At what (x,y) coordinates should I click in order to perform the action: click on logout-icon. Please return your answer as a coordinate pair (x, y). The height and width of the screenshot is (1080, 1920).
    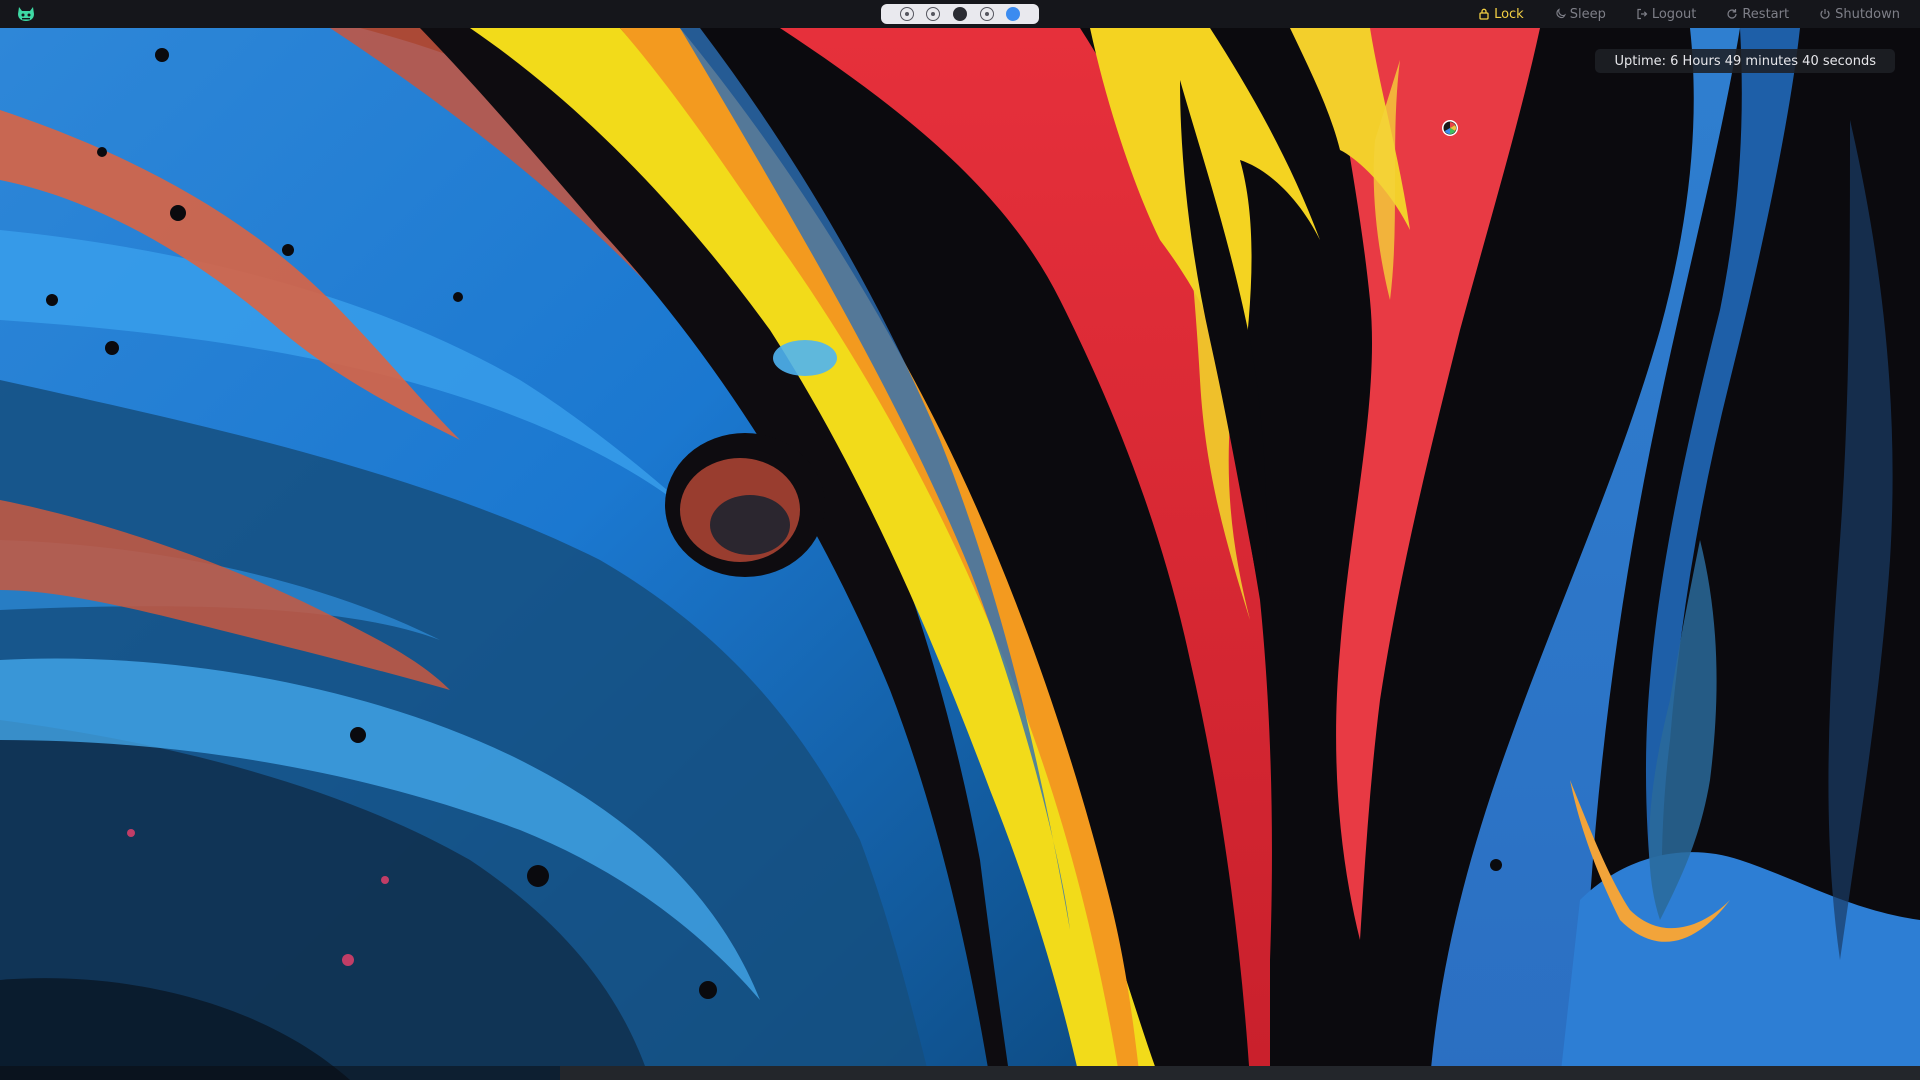
    Looking at the image, I should click on (1642, 14).